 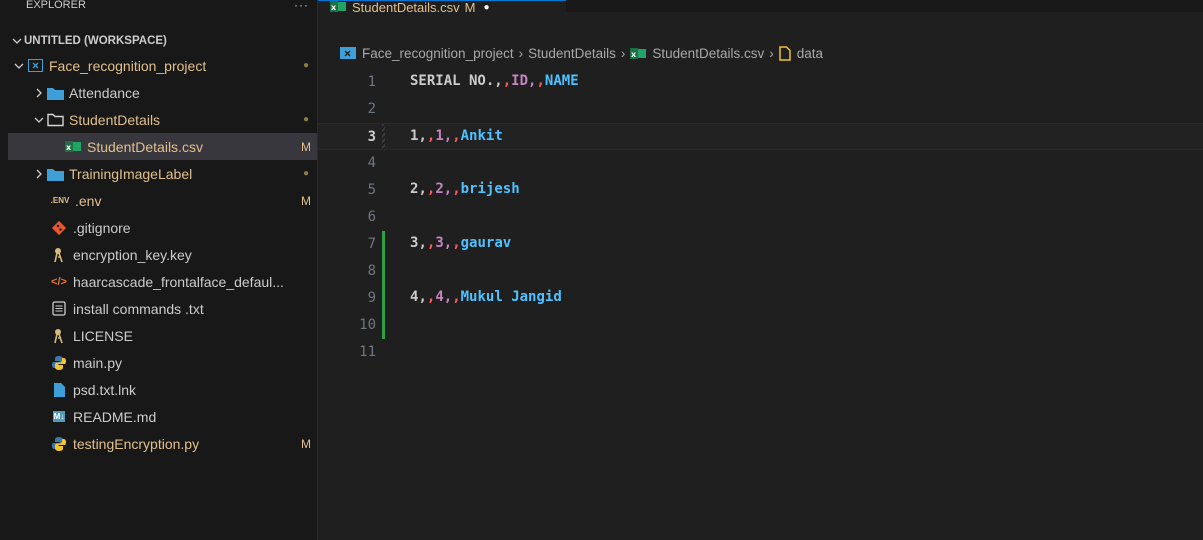 I want to click on file-outline-icon, so click(x=784, y=53).